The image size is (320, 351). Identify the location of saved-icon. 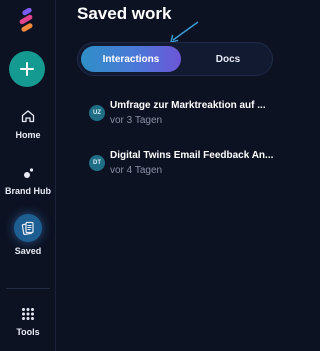
(27, 228).